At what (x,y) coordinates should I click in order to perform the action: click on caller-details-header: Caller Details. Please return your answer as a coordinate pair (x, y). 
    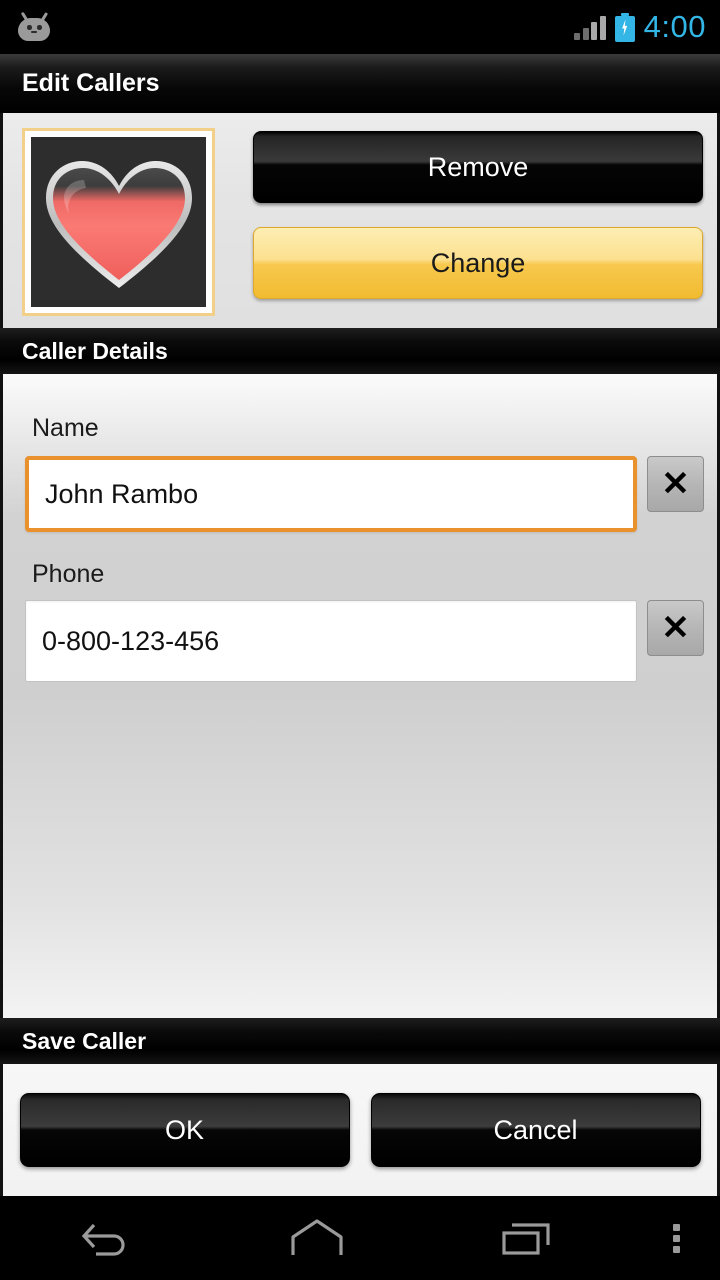
    Looking at the image, I should click on (360, 351).